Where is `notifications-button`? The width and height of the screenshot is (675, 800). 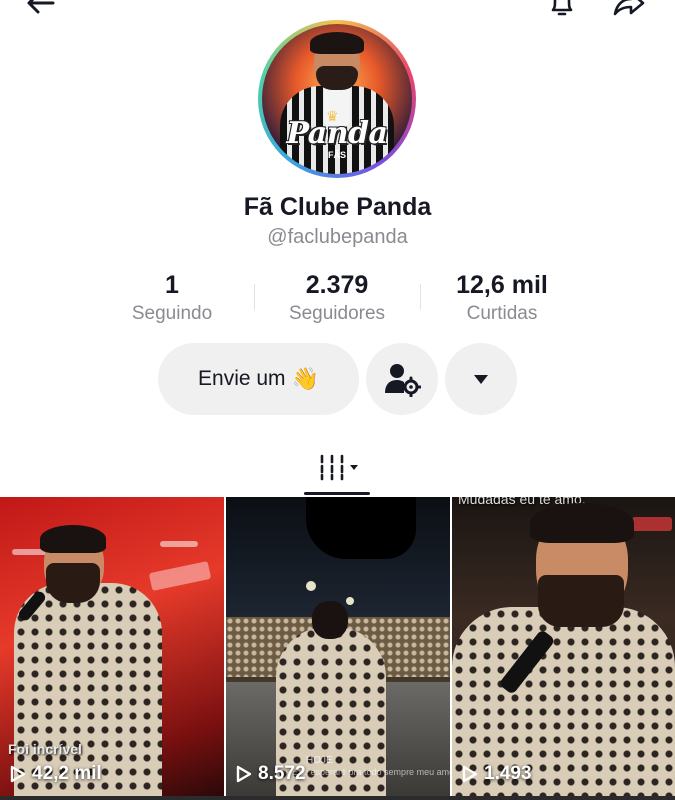
notifications-button is located at coordinates (562, 10).